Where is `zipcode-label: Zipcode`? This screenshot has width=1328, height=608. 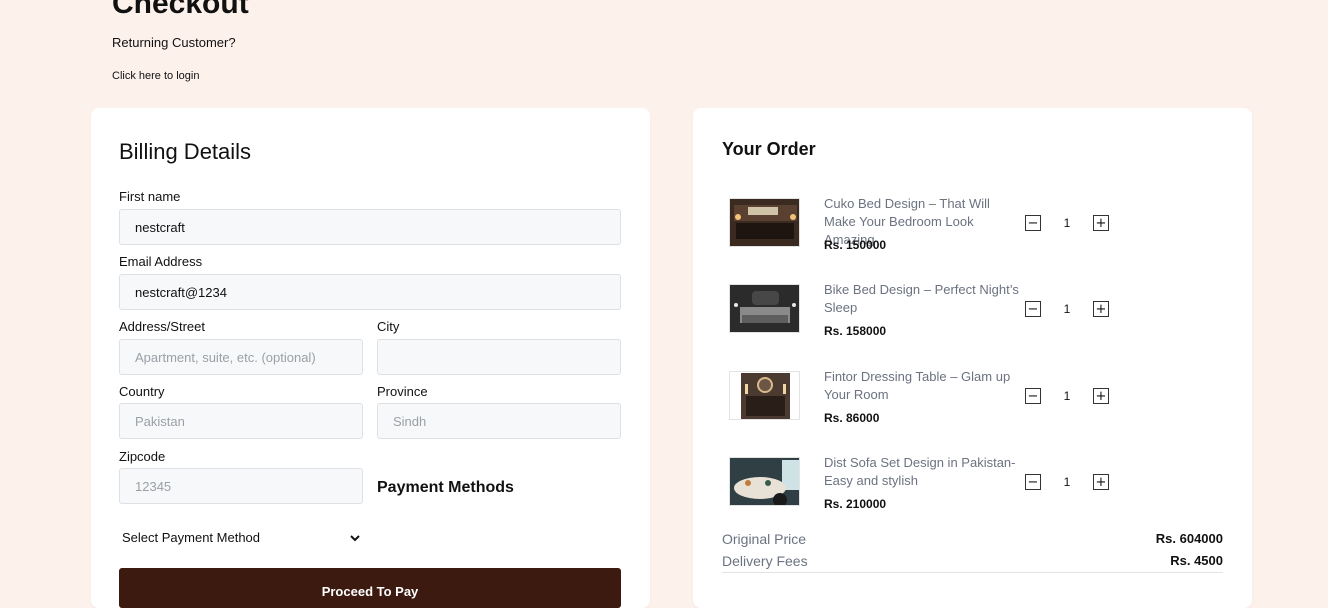
zipcode-label: Zipcode is located at coordinates (142, 456).